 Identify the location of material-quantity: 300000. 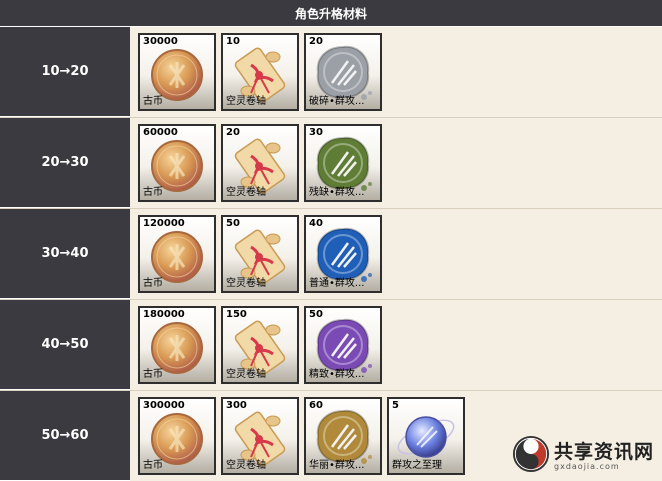
(164, 405).